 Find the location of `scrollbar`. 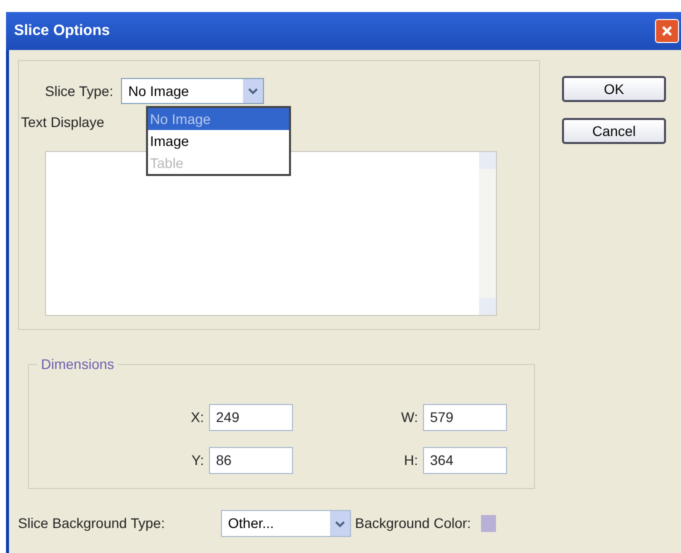

scrollbar is located at coordinates (487, 233).